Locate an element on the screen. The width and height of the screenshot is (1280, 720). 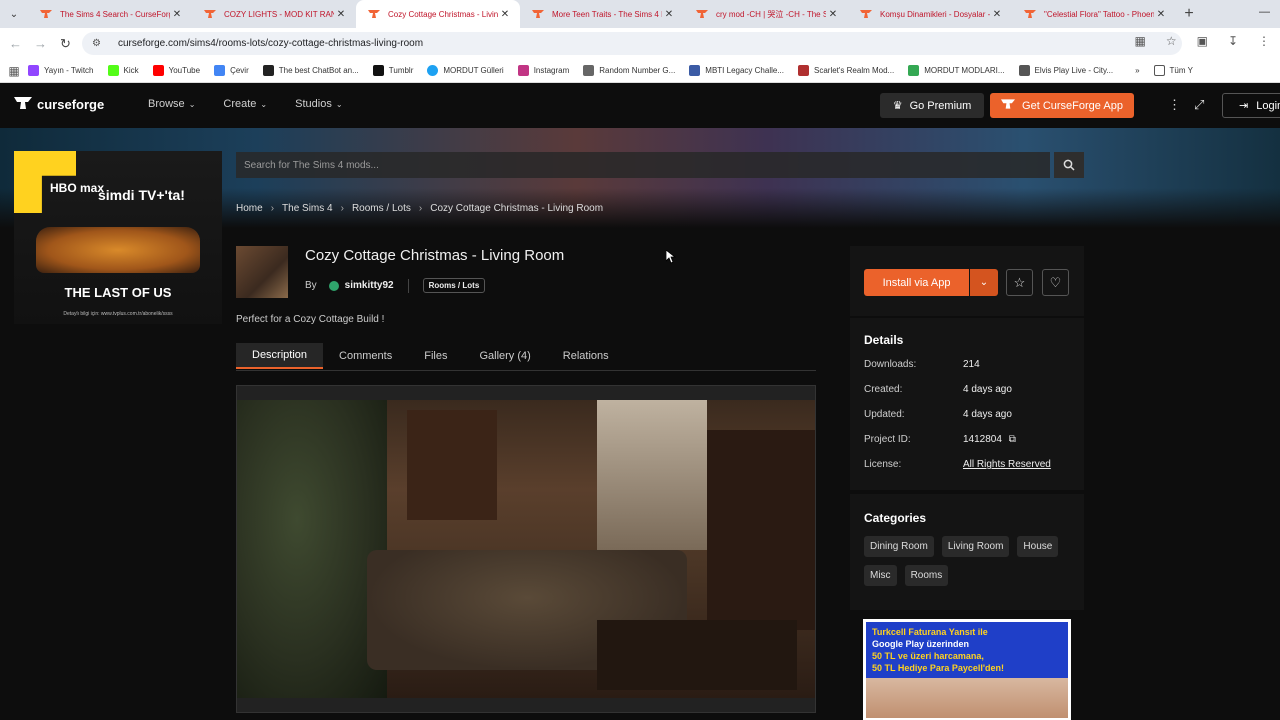
browser-tab: COZY LIGHTS - MOD KIT RANS ✕ is located at coordinates (274, 14).